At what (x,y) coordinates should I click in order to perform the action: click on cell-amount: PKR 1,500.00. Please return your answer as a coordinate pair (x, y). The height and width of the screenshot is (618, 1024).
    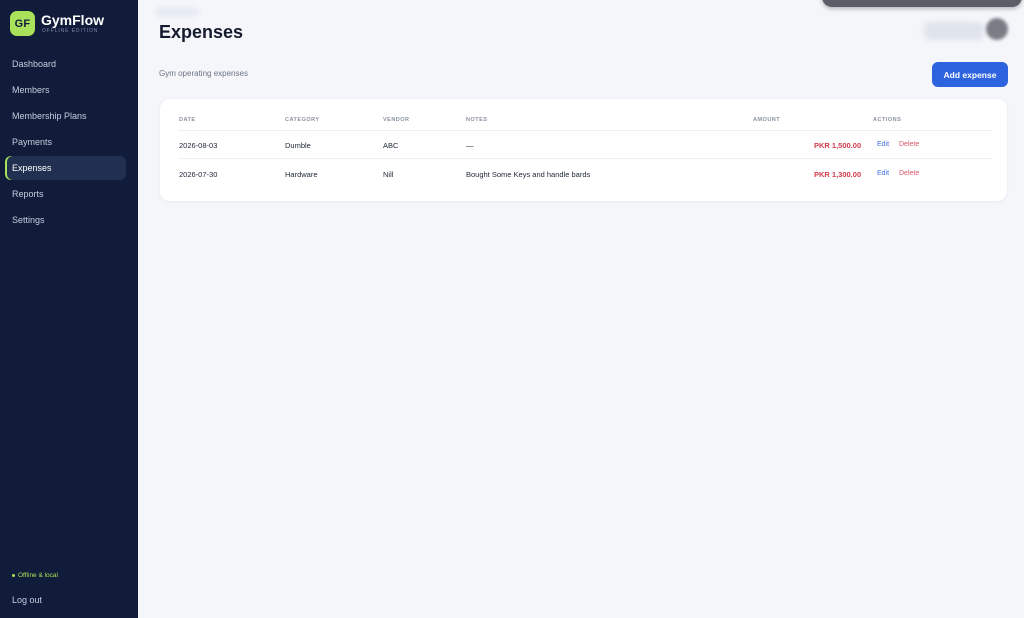
    Looking at the image, I should click on (838, 145).